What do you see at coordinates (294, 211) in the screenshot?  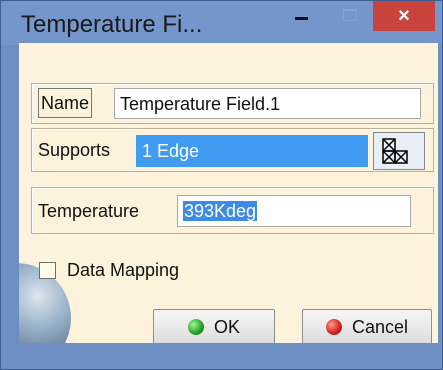 I see `temperature-field: 393Kdeg` at bounding box center [294, 211].